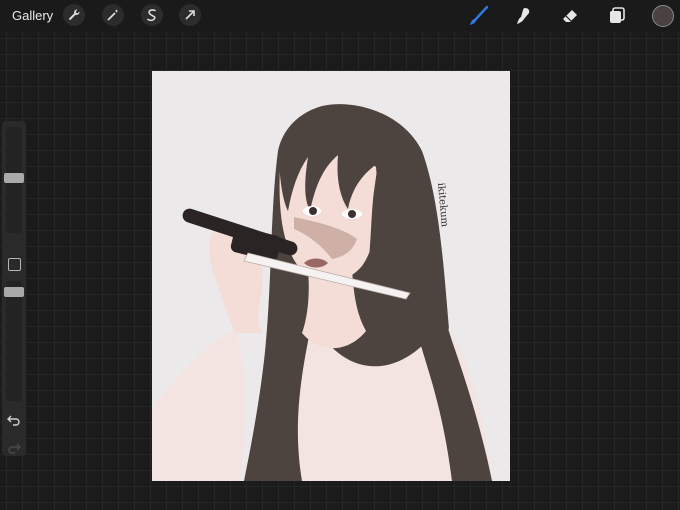 The image size is (680, 510). I want to click on brush-icon, so click(479, 15).